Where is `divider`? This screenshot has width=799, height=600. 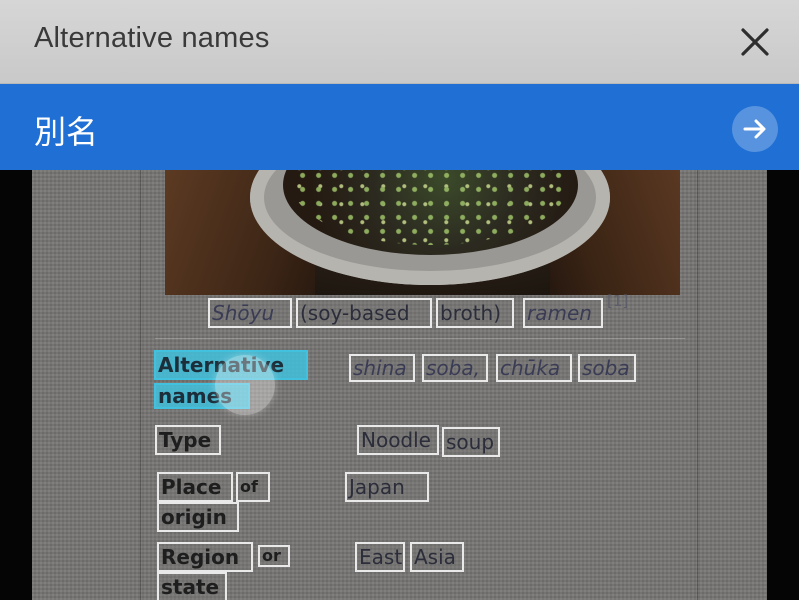 divider is located at coordinates (420, 338).